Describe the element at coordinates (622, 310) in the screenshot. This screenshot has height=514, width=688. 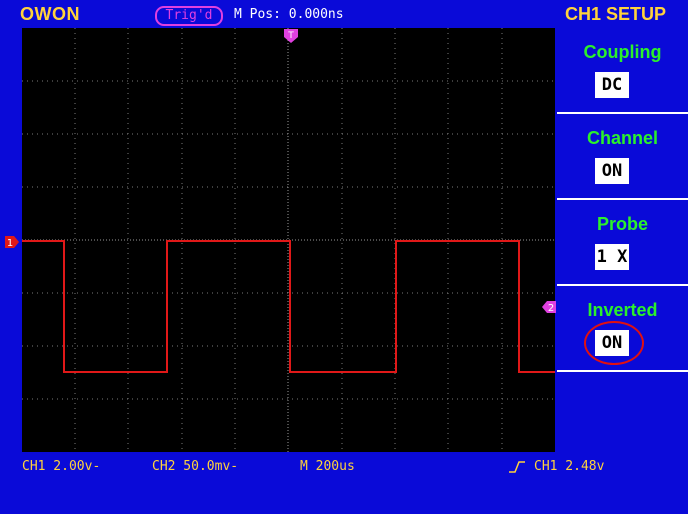
I see `inverted-label: Inverted` at that location.